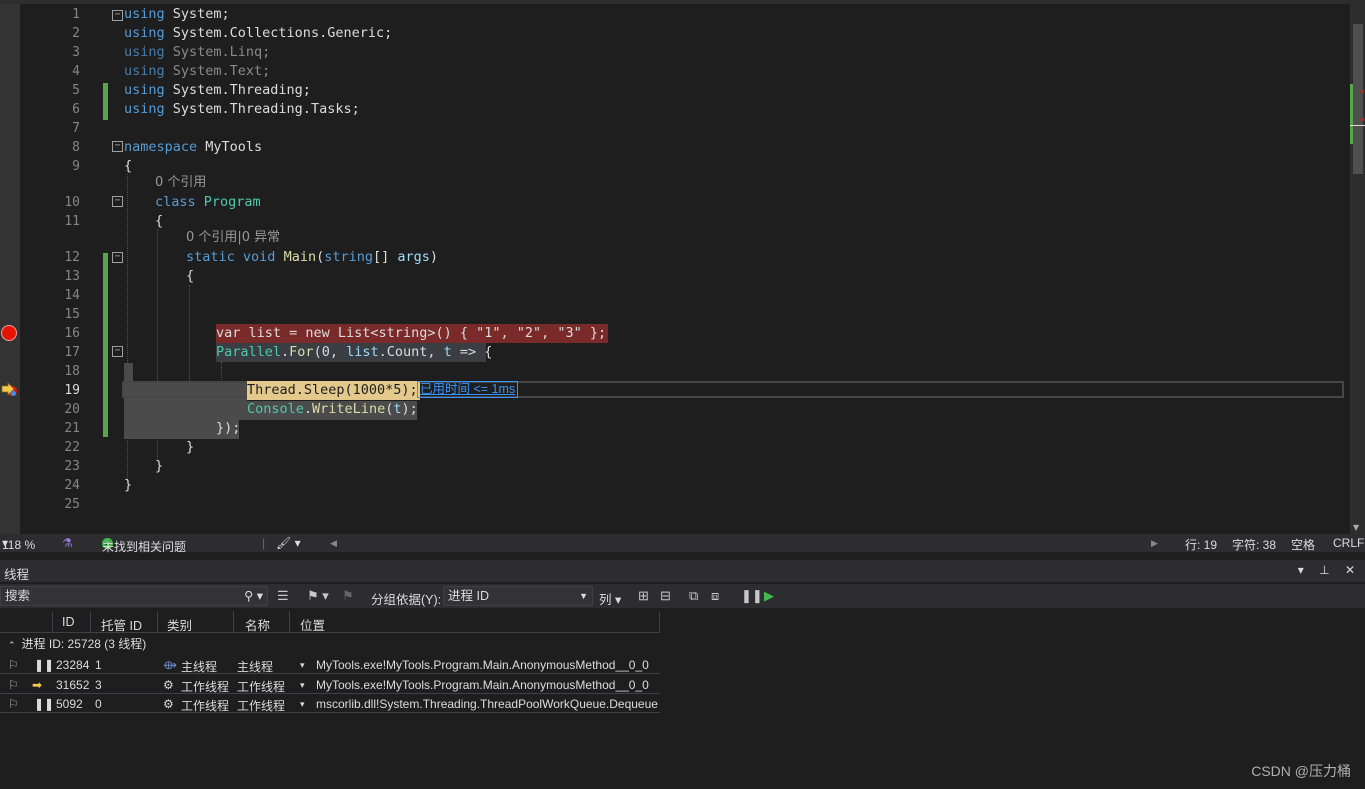 This screenshot has width=1365, height=789. I want to click on line-number: 6, so click(76, 109).